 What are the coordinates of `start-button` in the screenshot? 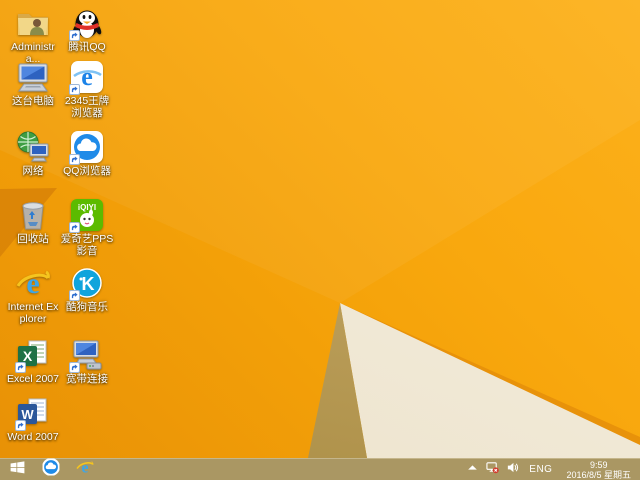 It's located at (17, 469).